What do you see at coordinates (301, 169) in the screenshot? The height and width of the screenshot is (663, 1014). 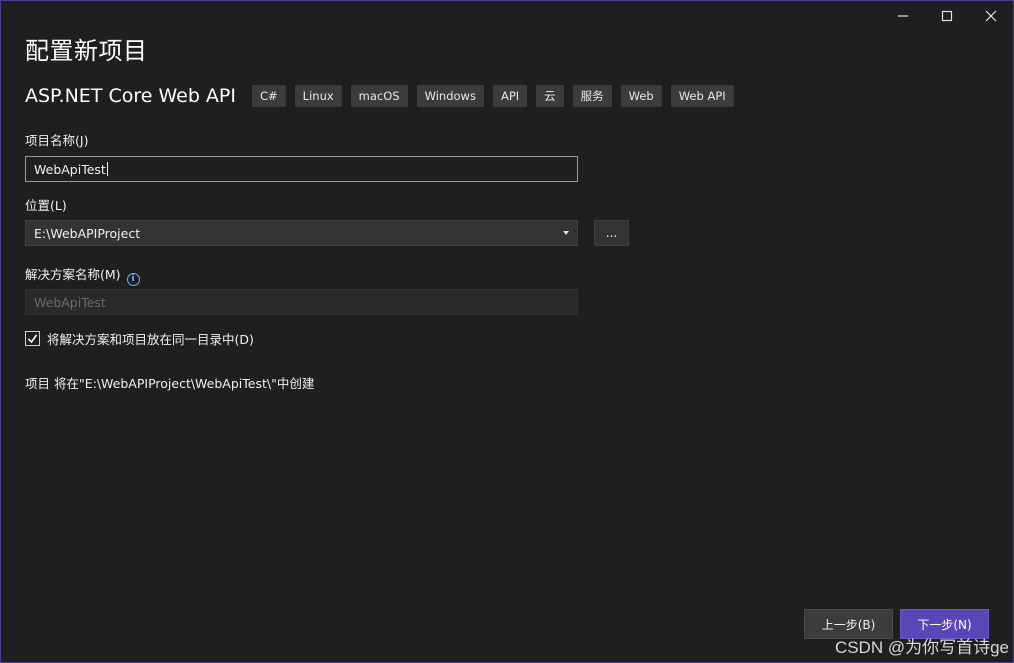 I see `project-name-input: WebApiTest` at bounding box center [301, 169].